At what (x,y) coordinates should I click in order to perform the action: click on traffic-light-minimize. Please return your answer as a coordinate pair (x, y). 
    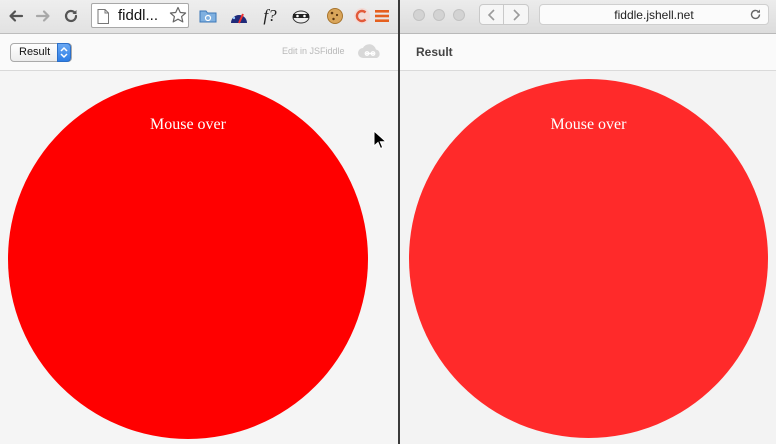
    Looking at the image, I should click on (439, 15).